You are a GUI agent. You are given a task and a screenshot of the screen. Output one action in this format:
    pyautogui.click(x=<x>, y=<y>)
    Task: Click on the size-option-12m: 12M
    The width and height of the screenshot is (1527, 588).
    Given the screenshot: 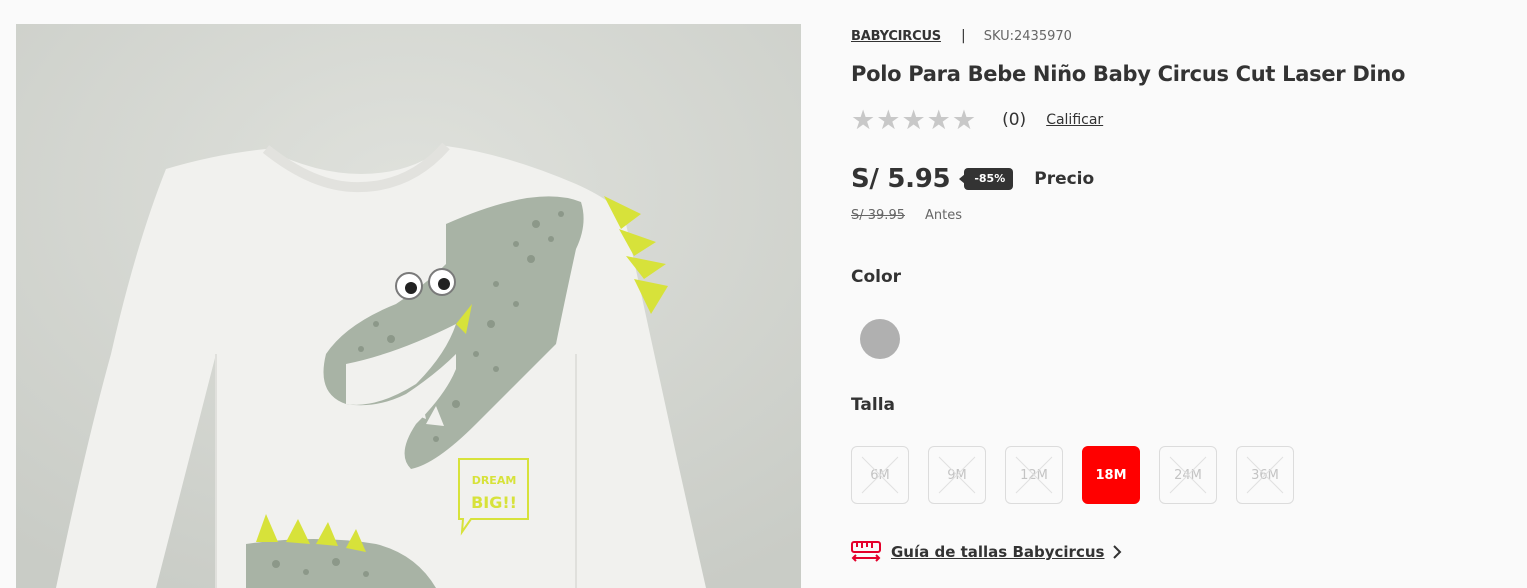 What is the action you would take?
    pyautogui.click(x=1034, y=475)
    